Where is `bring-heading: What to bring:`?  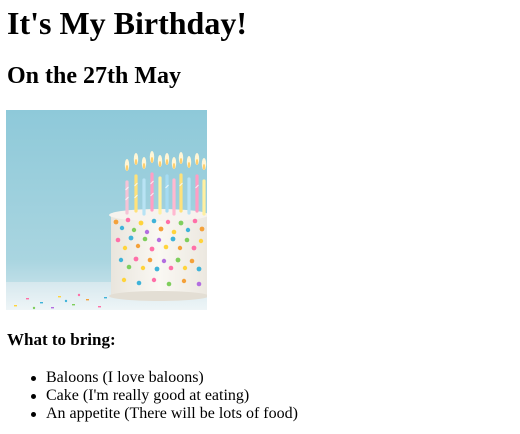
bring-heading: What to bring: is located at coordinates (61, 339).